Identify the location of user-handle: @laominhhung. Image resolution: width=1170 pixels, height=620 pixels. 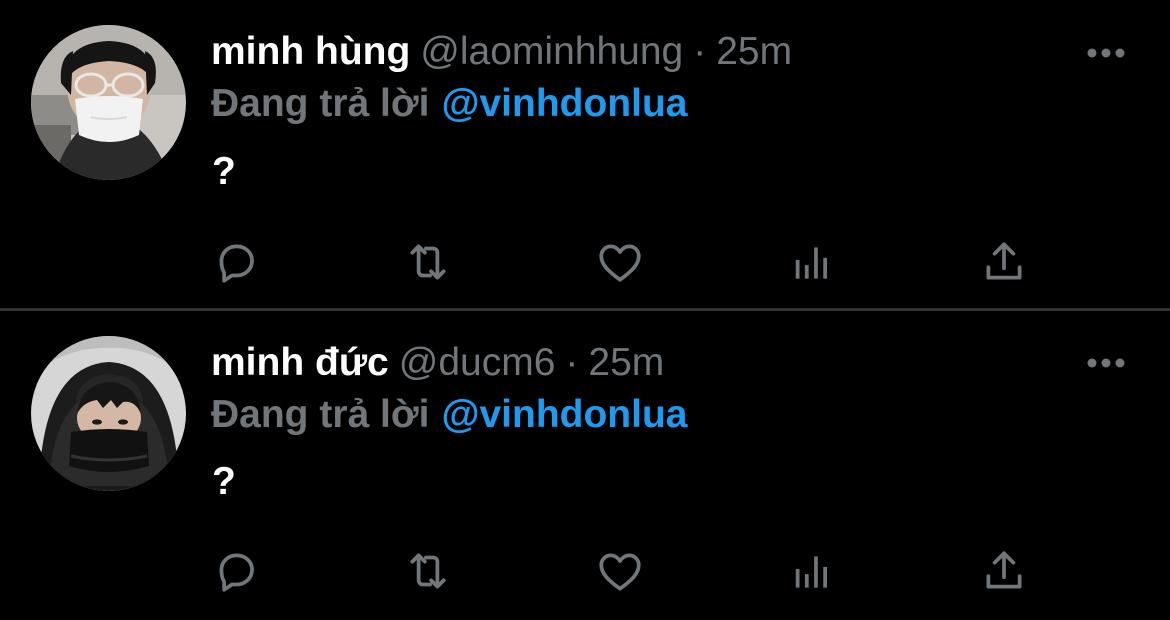
(551, 51).